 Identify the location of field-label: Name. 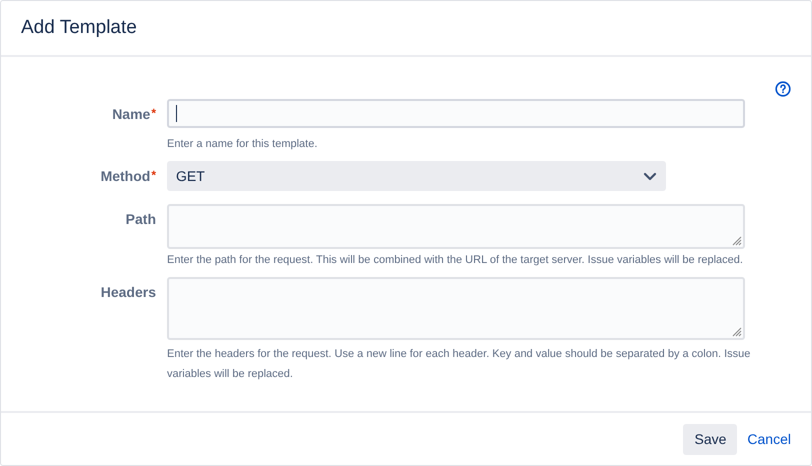
(131, 114).